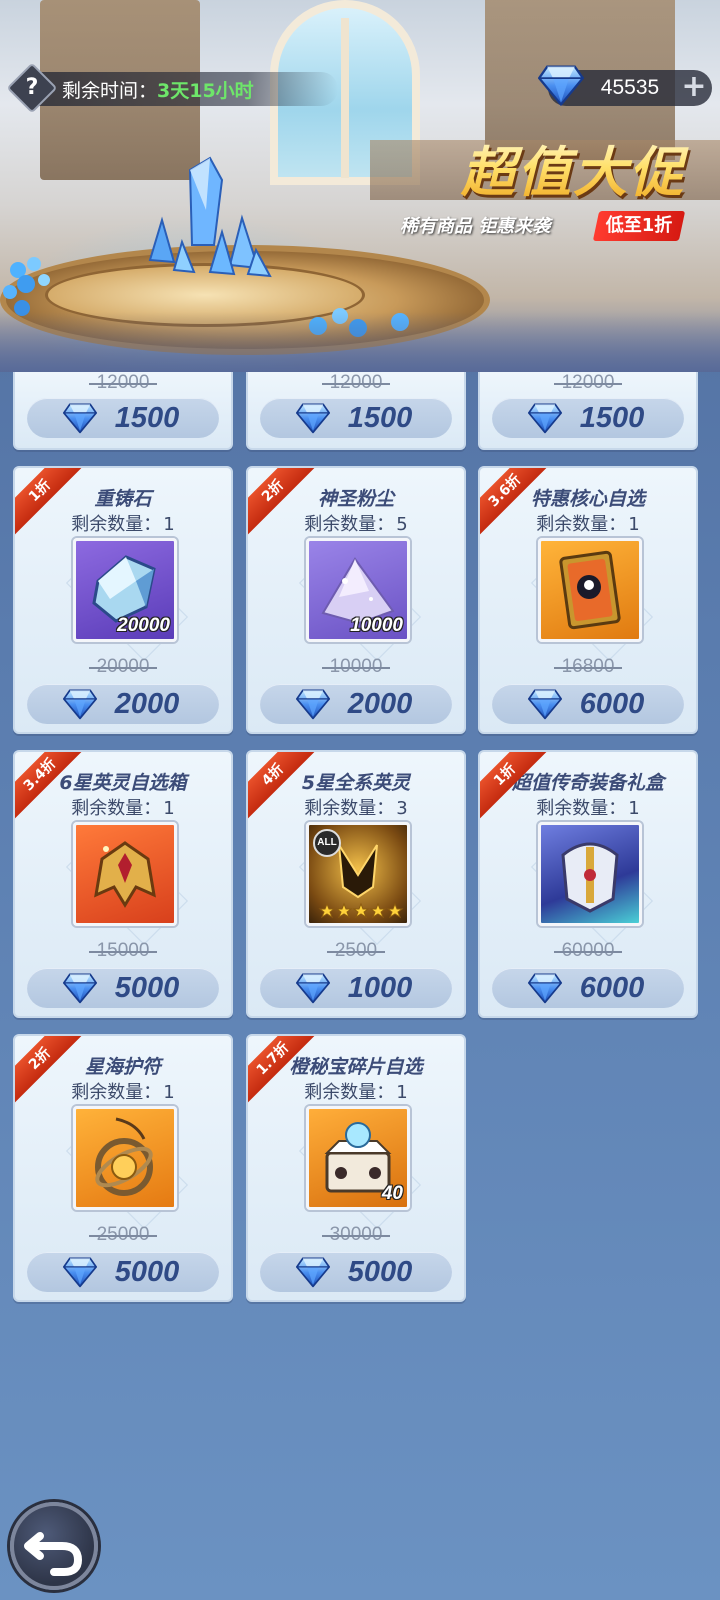 The width and height of the screenshot is (720, 1600). I want to click on hero-helmet-icon, so click(125, 874).